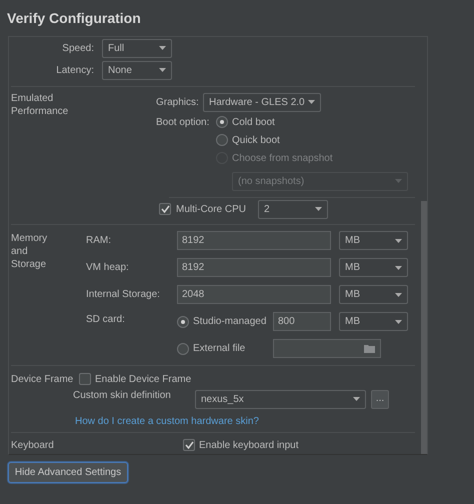  Describe the element at coordinates (39, 105) in the screenshot. I see `section-label: Emulated Performance` at that location.